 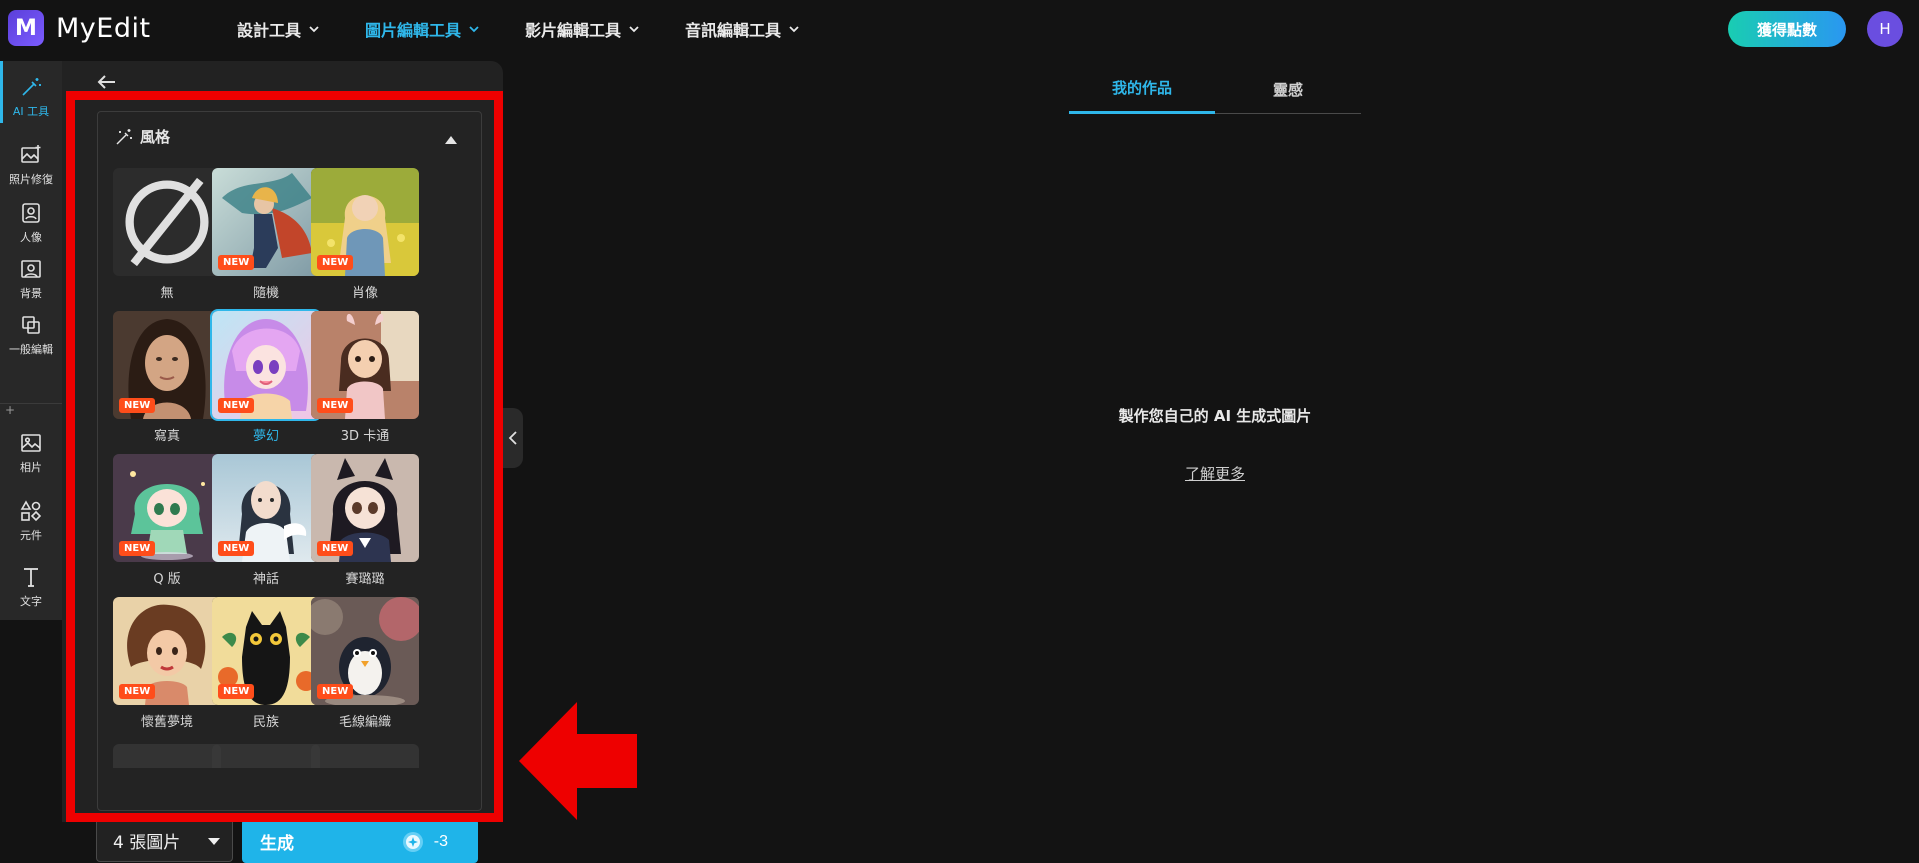 What do you see at coordinates (733, 30) in the screenshot?
I see `nav-audio-tools-label: 音訊編輯工具` at bounding box center [733, 30].